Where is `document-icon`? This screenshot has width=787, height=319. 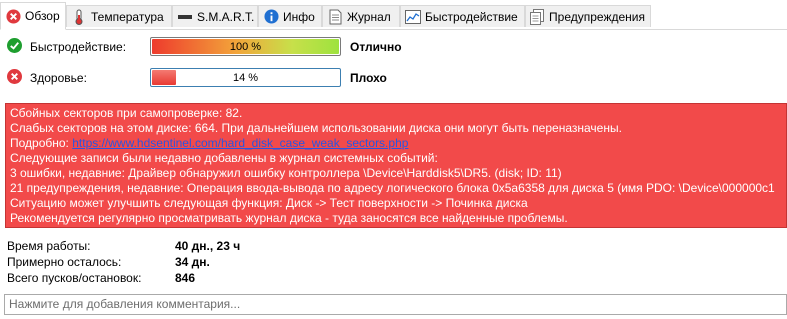 document-icon is located at coordinates (335, 17).